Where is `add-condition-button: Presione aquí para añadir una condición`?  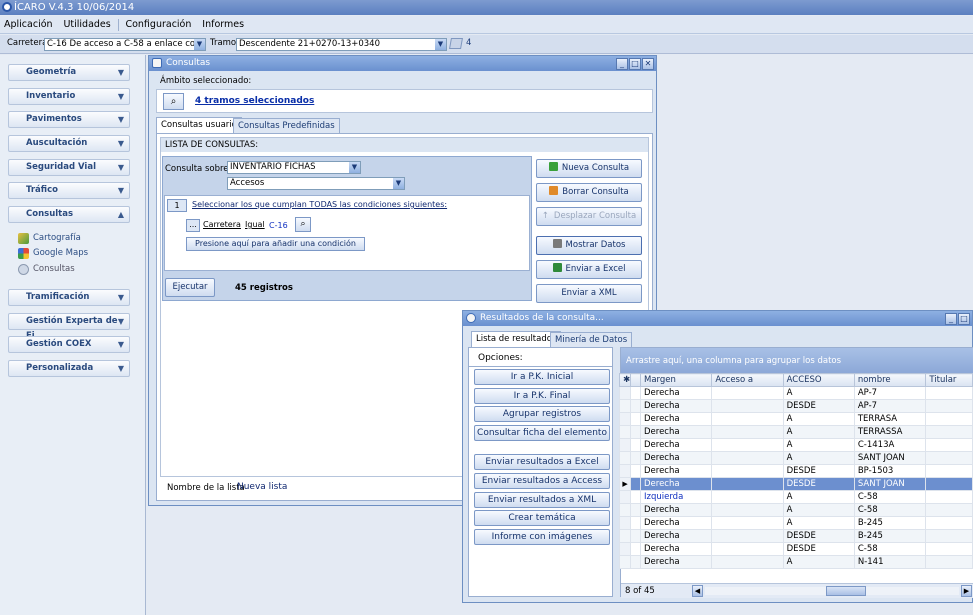
add-condition-button: Presione aquí para añadir una condición is located at coordinates (275, 244).